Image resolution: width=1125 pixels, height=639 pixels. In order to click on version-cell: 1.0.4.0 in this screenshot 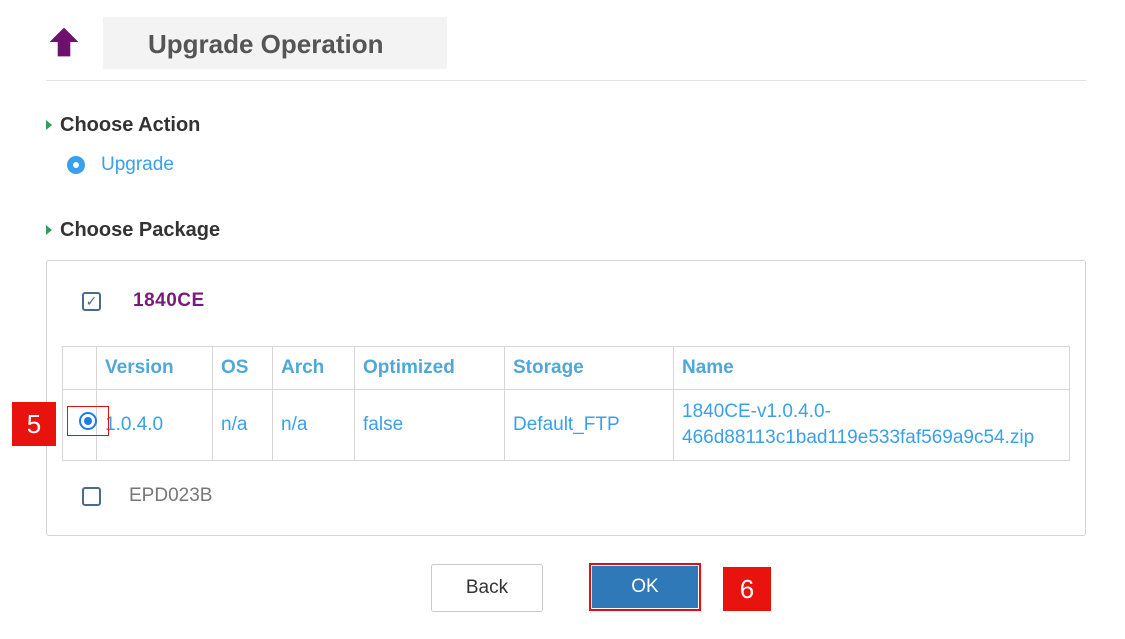, I will do `click(154, 425)`.